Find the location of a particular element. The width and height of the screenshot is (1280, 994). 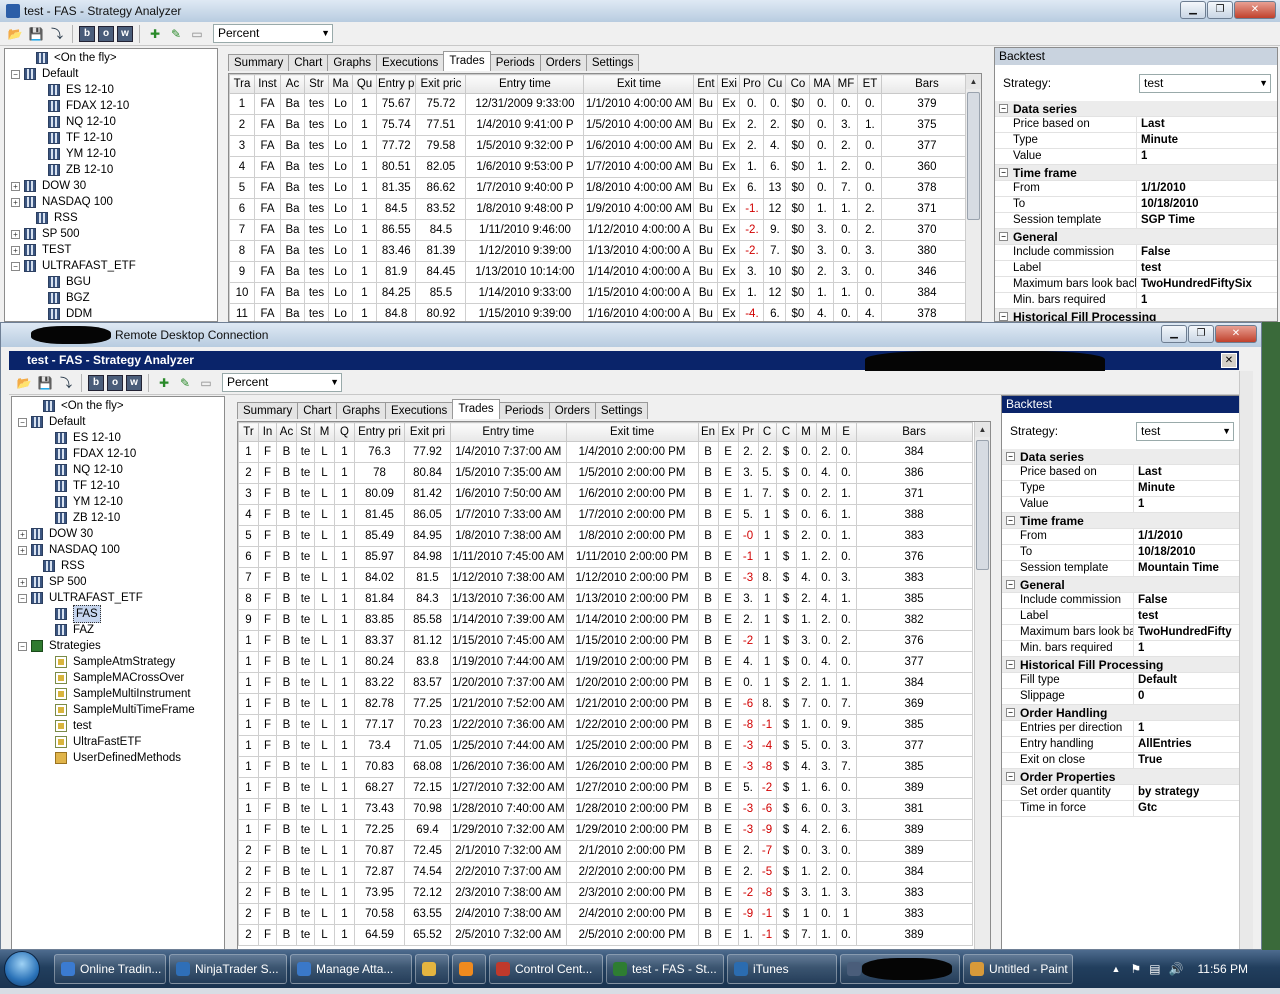

column-header: Exit pric is located at coordinates (441, 84).